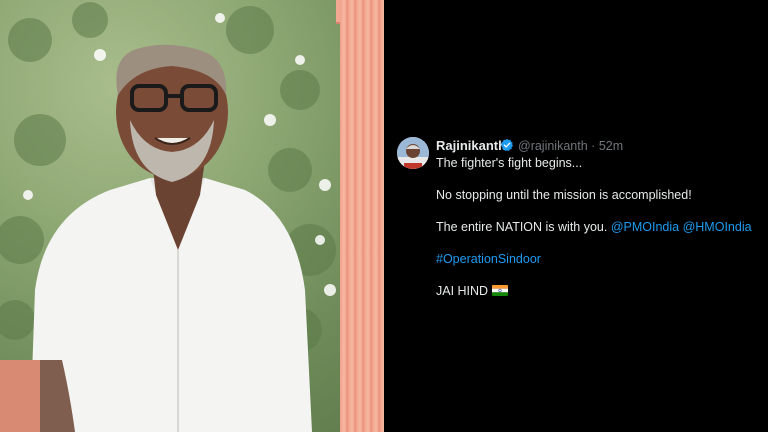  I want to click on verified-badge-icon, so click(507, 145).